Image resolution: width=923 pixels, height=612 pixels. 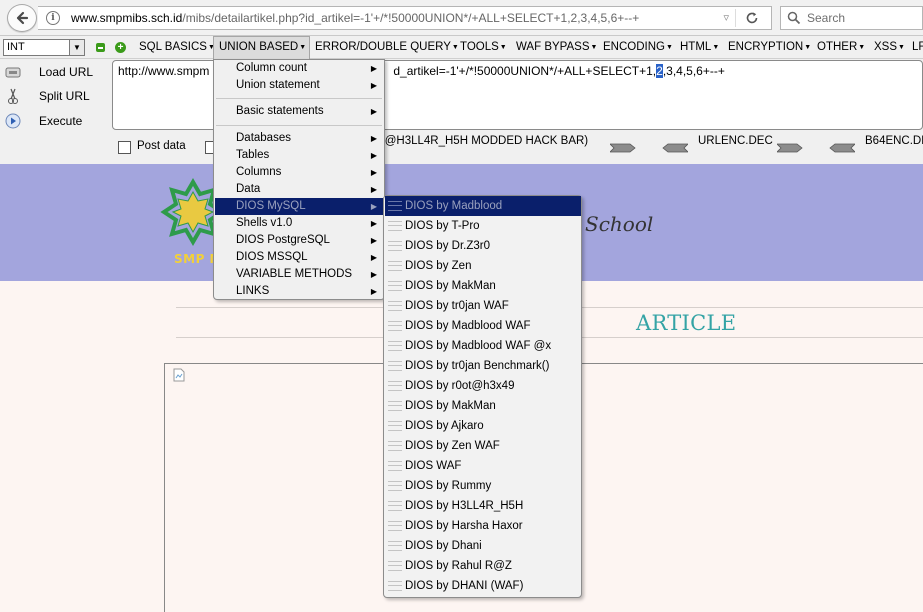 What do you see at coordinates (766, 47) in the screenshot?
I see `menu-label: ENCRYPTION` at bounding box center [766, 47].